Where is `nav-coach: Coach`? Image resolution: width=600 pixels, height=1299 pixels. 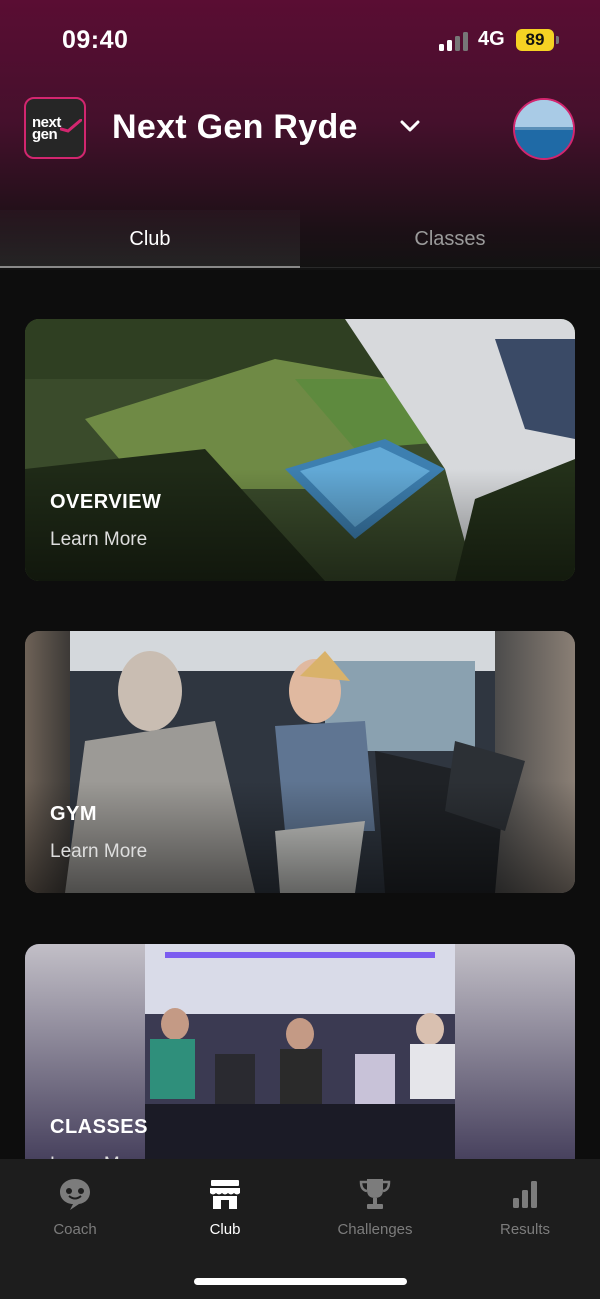 nav-coach: Coach is located at coordinates (75, 1209).